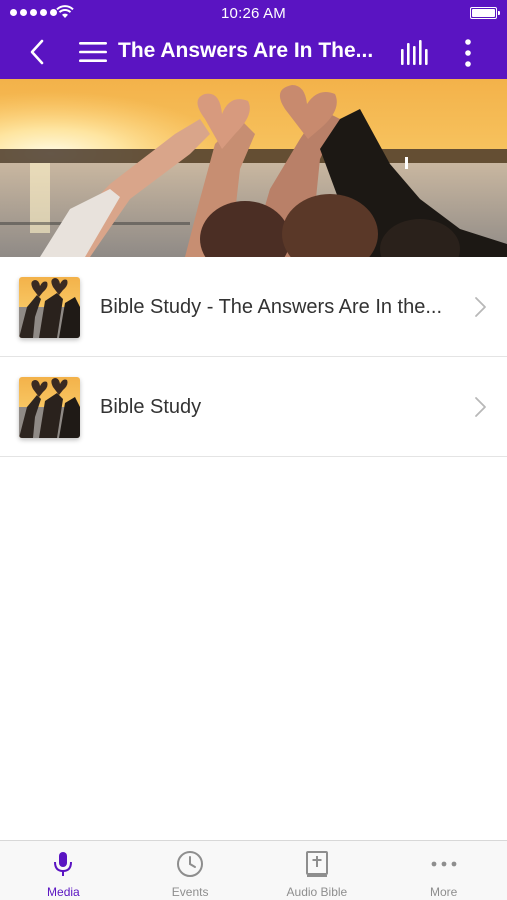 This screenshot has width=507, height=900. I want to click on battery-icon, so click(485, 13).